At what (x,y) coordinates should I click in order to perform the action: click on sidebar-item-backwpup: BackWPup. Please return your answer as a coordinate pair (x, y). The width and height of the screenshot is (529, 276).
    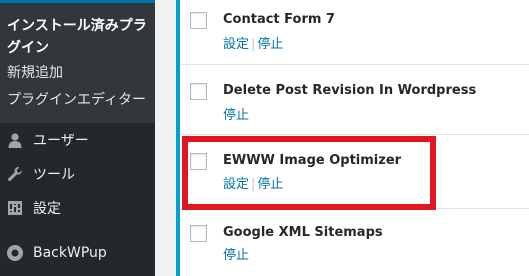
    Looking at the image, I should click on (77, 253).